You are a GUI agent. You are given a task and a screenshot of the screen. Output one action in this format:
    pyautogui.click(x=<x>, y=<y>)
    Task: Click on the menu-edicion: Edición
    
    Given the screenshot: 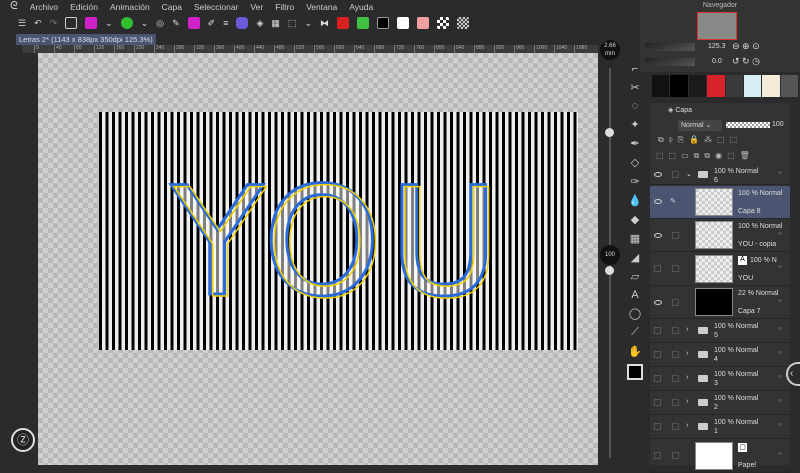 What is the action you would take?
    pyautogui.click(x=84, y=7)
    